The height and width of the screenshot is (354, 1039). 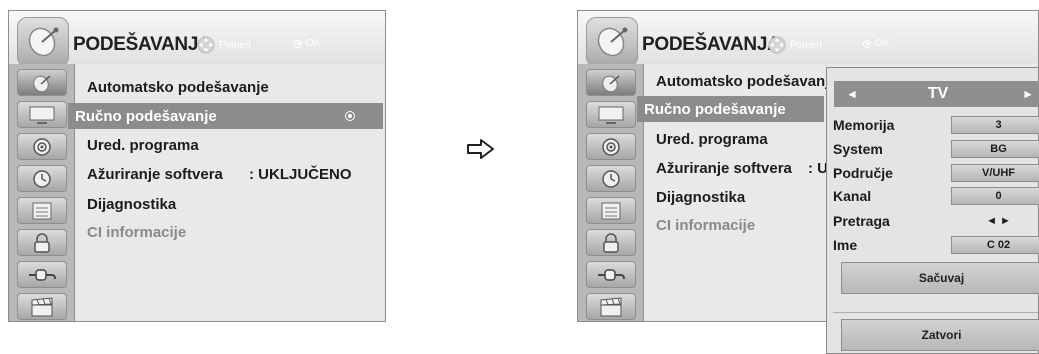 I want to click on memory-value: 3, so click(x=995, y=125).